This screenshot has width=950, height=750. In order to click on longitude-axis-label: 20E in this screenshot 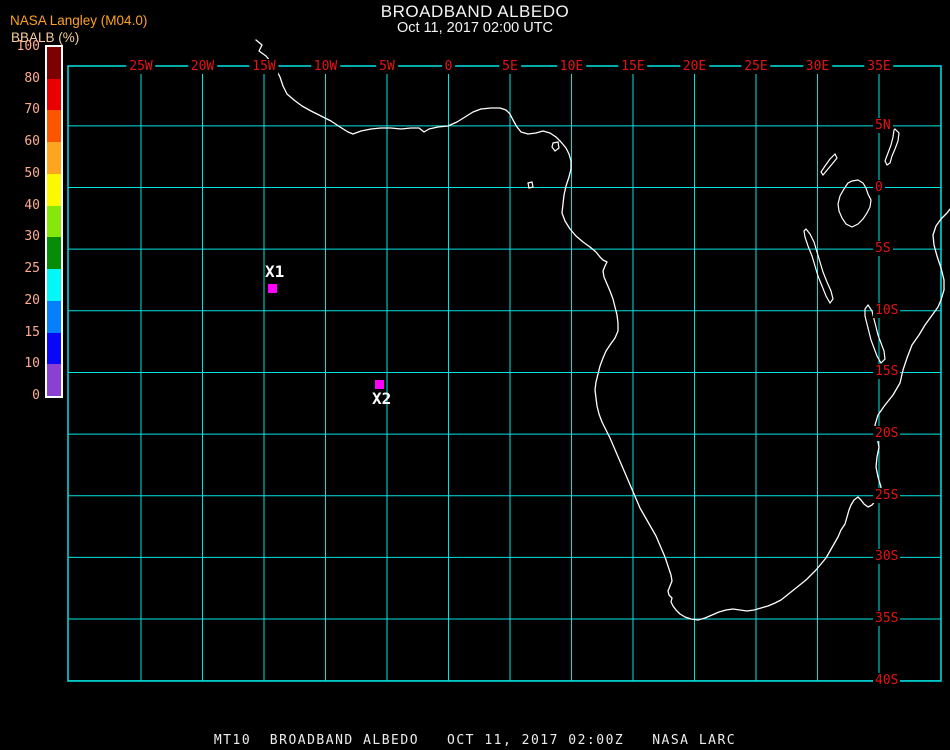, I will do `click(694, 66)`.